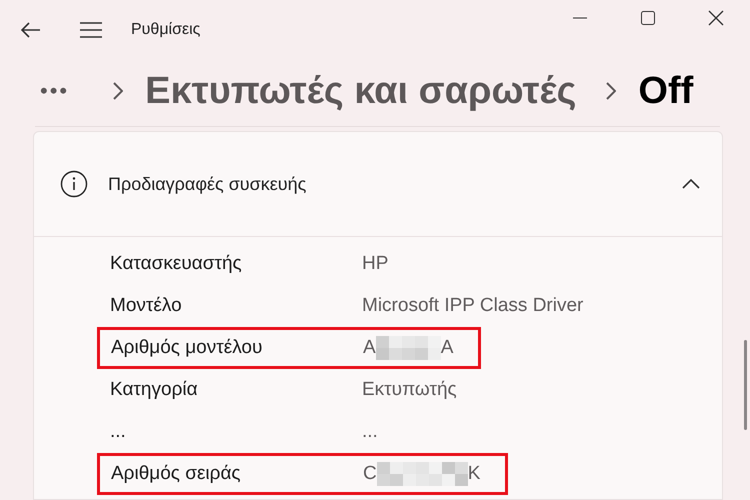 Image resolution: width=750 pixels, height=500 pixels. Describe the element at coordinates (745, 385) in the screenshot. I see `scrollbar` at that location.